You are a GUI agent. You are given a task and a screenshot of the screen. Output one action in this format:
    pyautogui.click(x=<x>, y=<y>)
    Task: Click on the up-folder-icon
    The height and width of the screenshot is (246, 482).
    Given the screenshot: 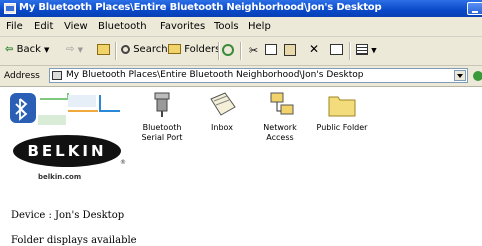 What is the action you would take?
    pyautogui.click(x=103, y=49)
    